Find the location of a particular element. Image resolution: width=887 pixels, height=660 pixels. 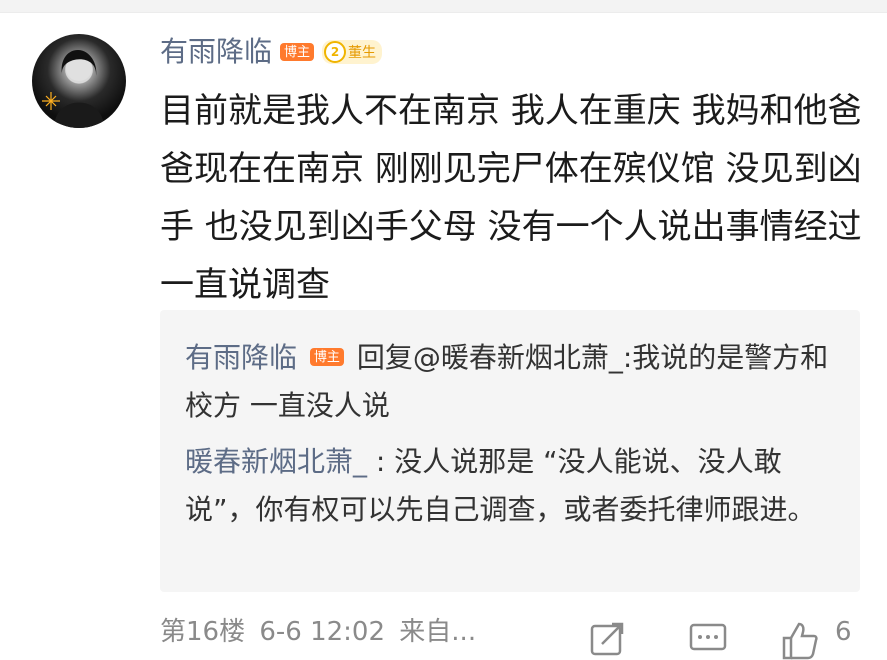

avatar-image is located at coordinates (73, 89).